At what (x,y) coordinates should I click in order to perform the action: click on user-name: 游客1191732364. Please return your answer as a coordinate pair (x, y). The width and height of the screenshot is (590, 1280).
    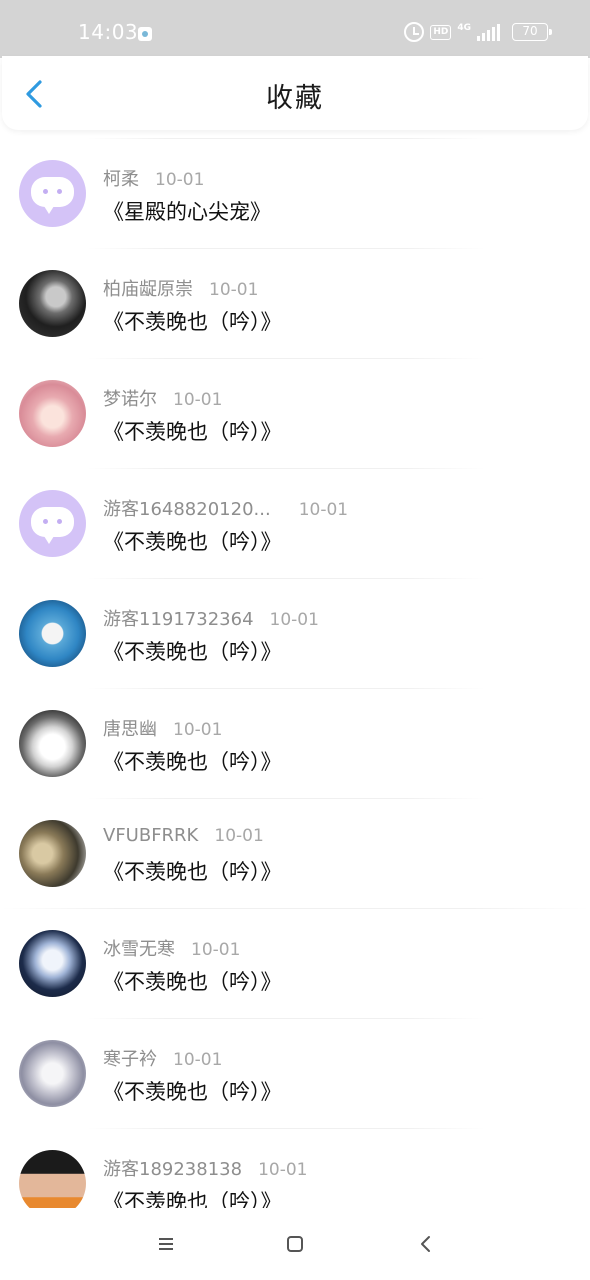
    Looking at the image, I should click on (178, 618).